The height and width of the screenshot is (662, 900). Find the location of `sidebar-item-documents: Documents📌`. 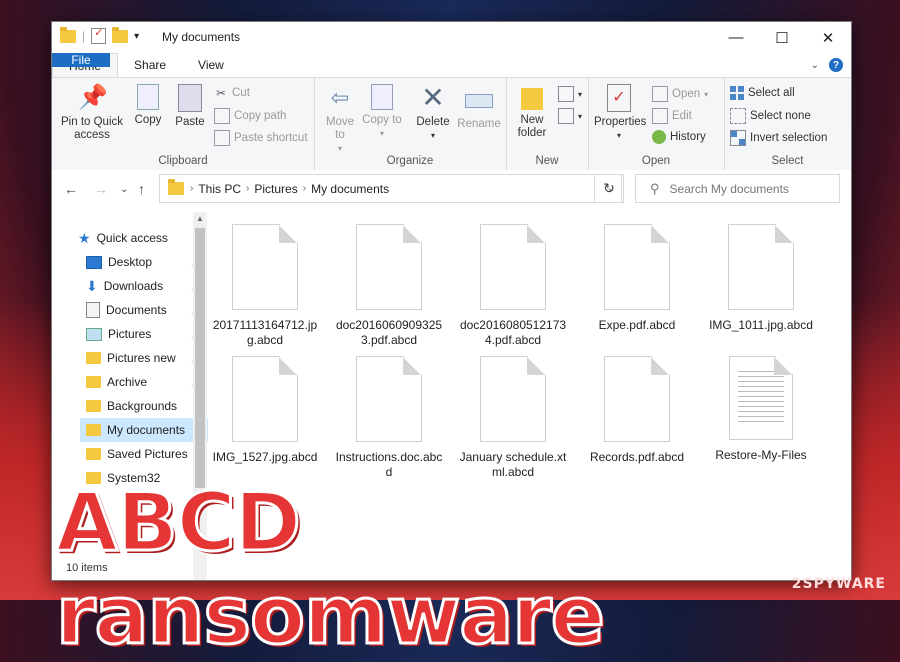

sidebar-item-documents: Documents📌 is located at coordinates (144, 310).